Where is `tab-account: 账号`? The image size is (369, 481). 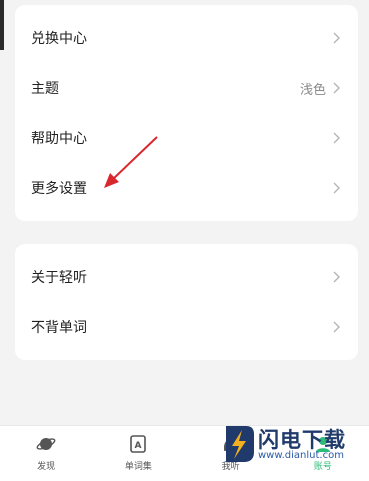 tab-account: 账号 is located at coordinates (323, 453).